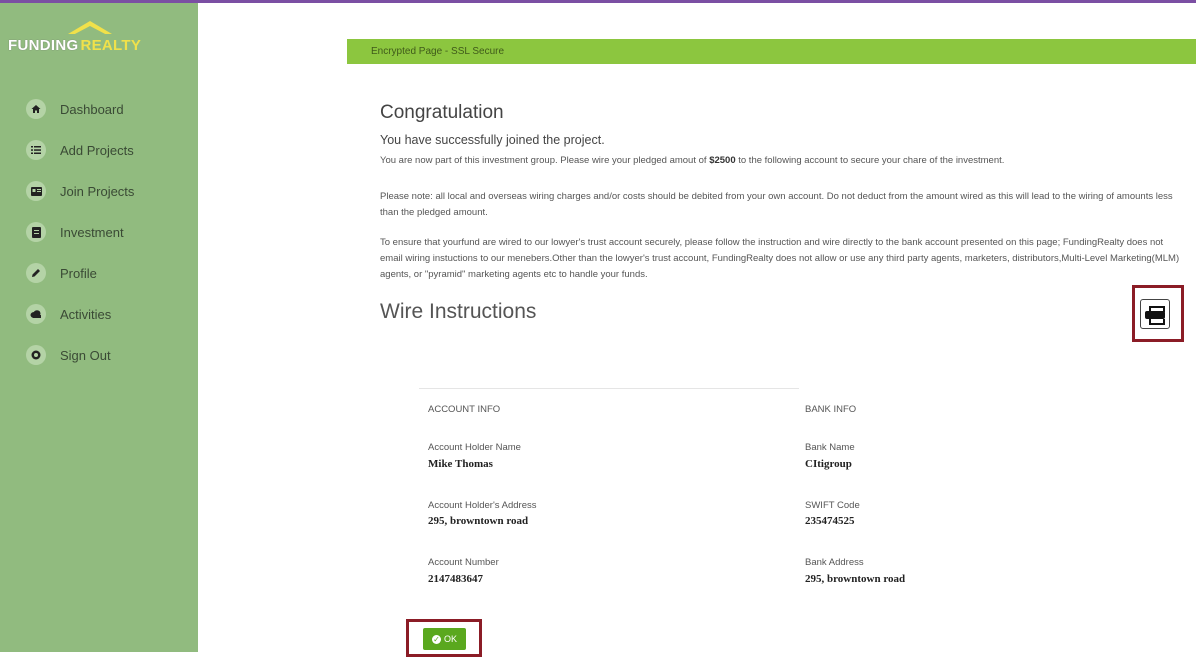 The height and width of the screenshot is (657, 1196). What do you see at coordinates (92, 109) in the screenshot?
I see `sidebar-item-label: Dashboard` at bounding box center [92, 109].